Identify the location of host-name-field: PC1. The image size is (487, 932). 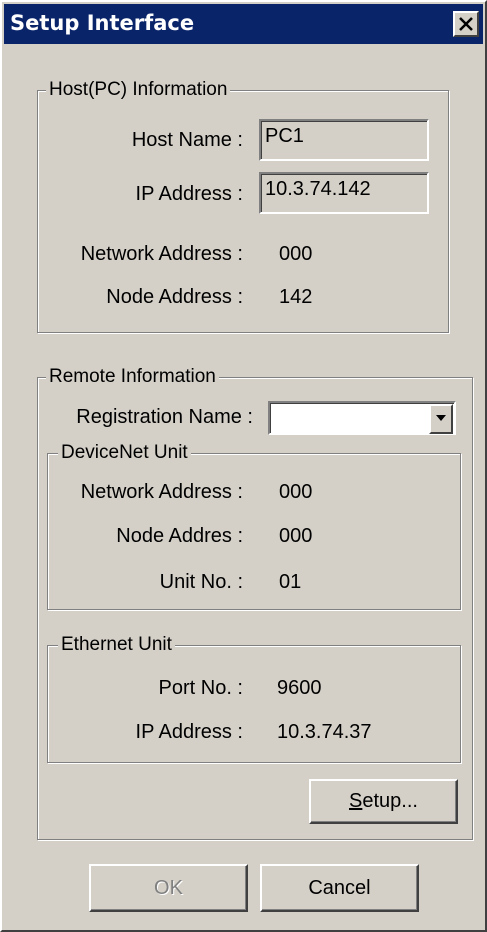
(344, 140).